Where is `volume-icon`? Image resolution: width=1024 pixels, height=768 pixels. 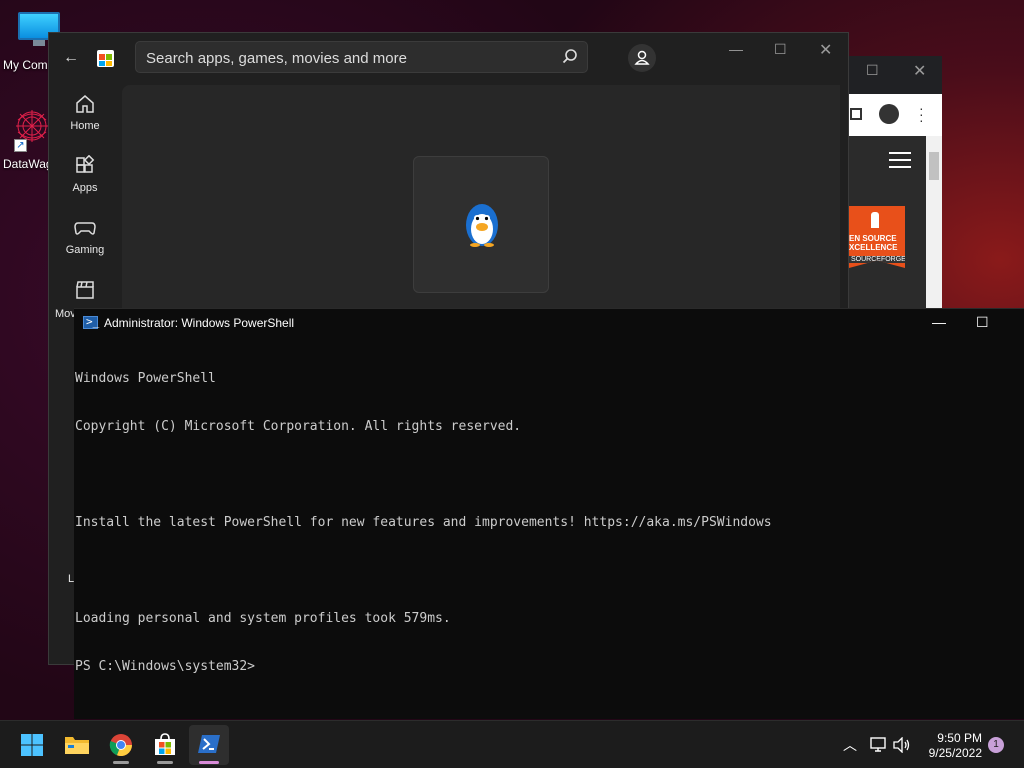 volume-icon is located at coordinates (902, 745).